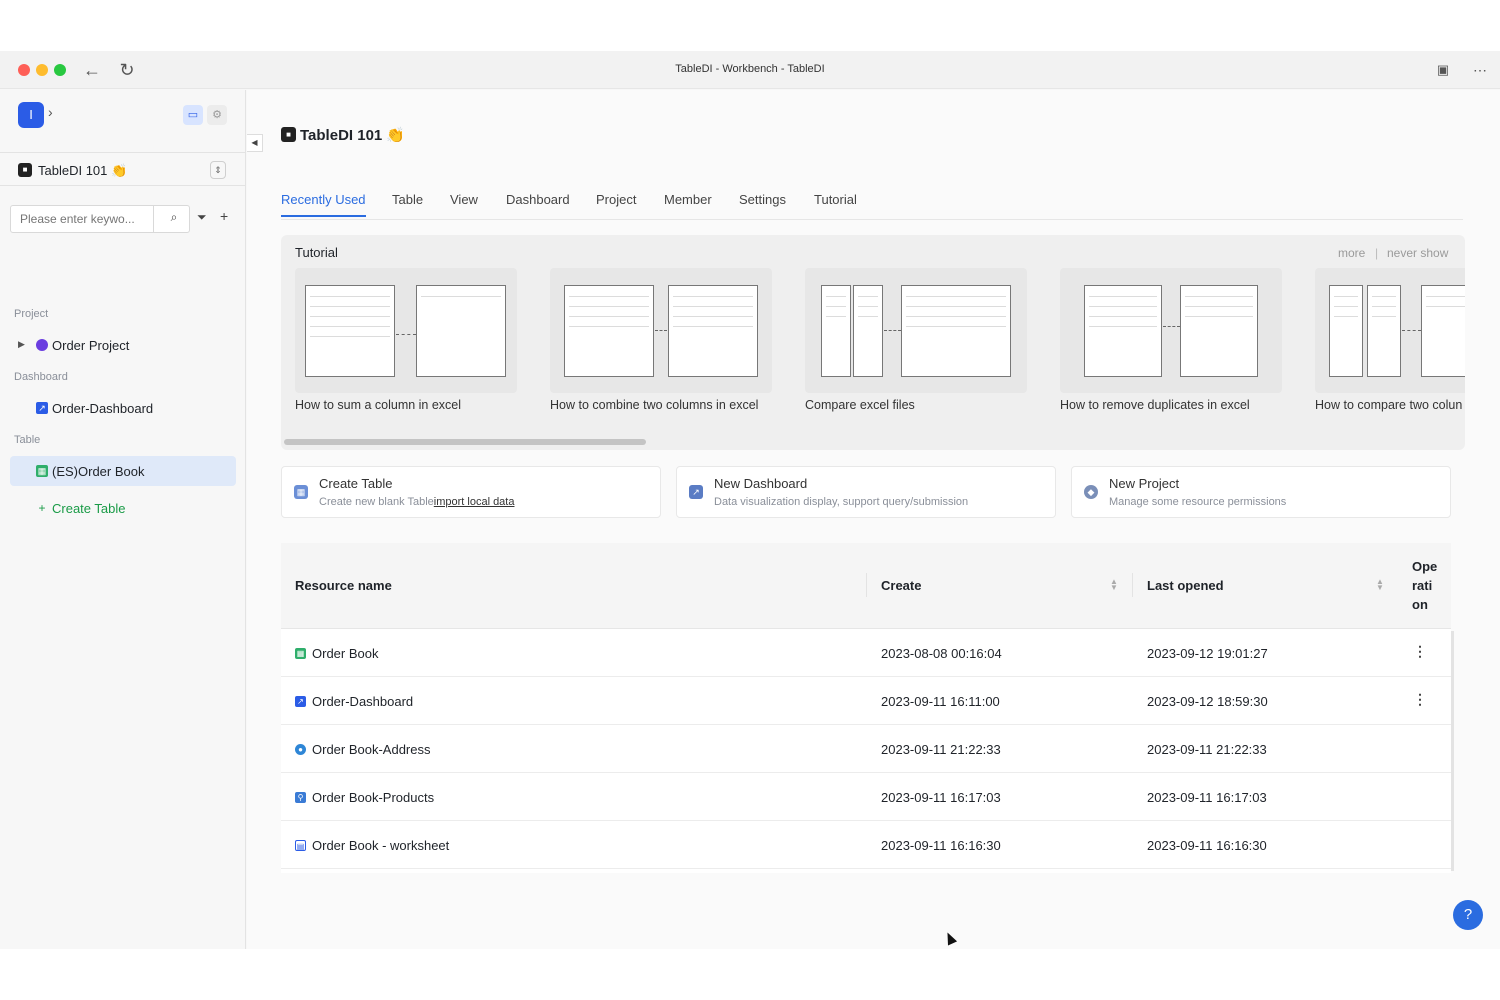 This screenshot has width=1500, height=1000. I want to click on app-logo: I, so click(31, 115).